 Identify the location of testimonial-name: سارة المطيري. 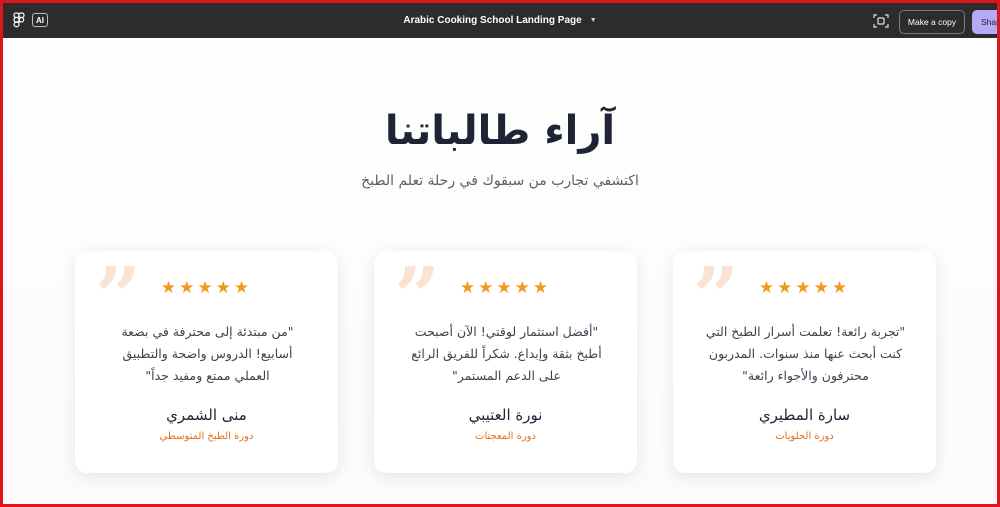
(804, 415).